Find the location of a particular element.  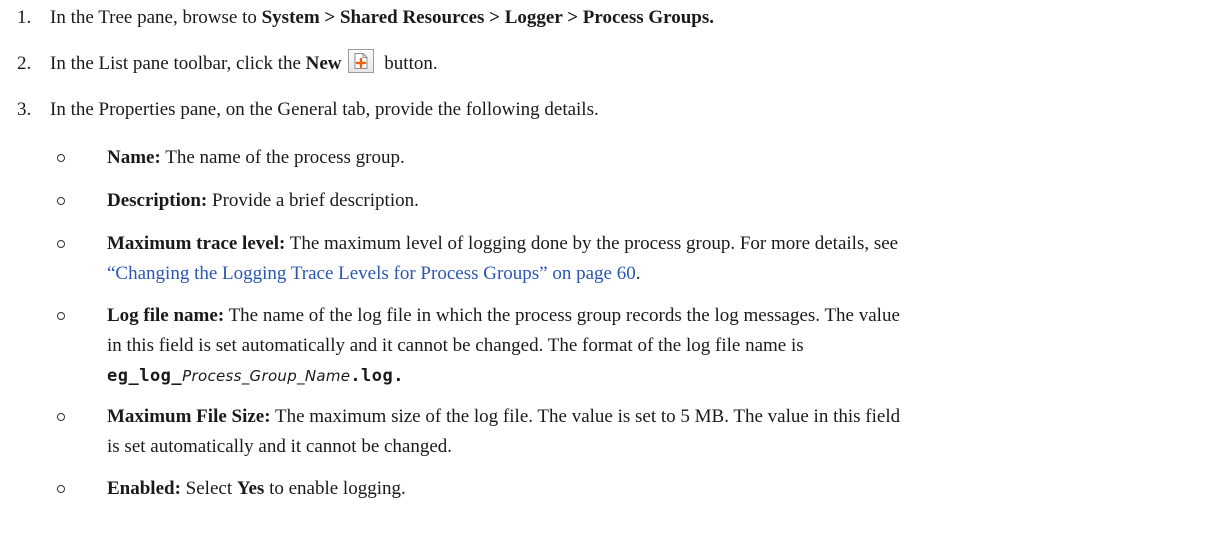

field-label: Enabled: is located at coordinates (144, 488).